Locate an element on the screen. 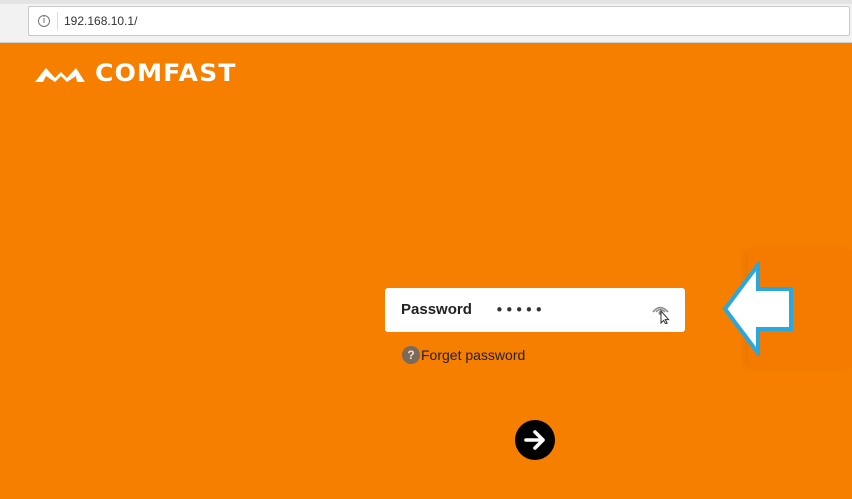  comfast-logo: COMFAST is located at coordinates (134, 73).